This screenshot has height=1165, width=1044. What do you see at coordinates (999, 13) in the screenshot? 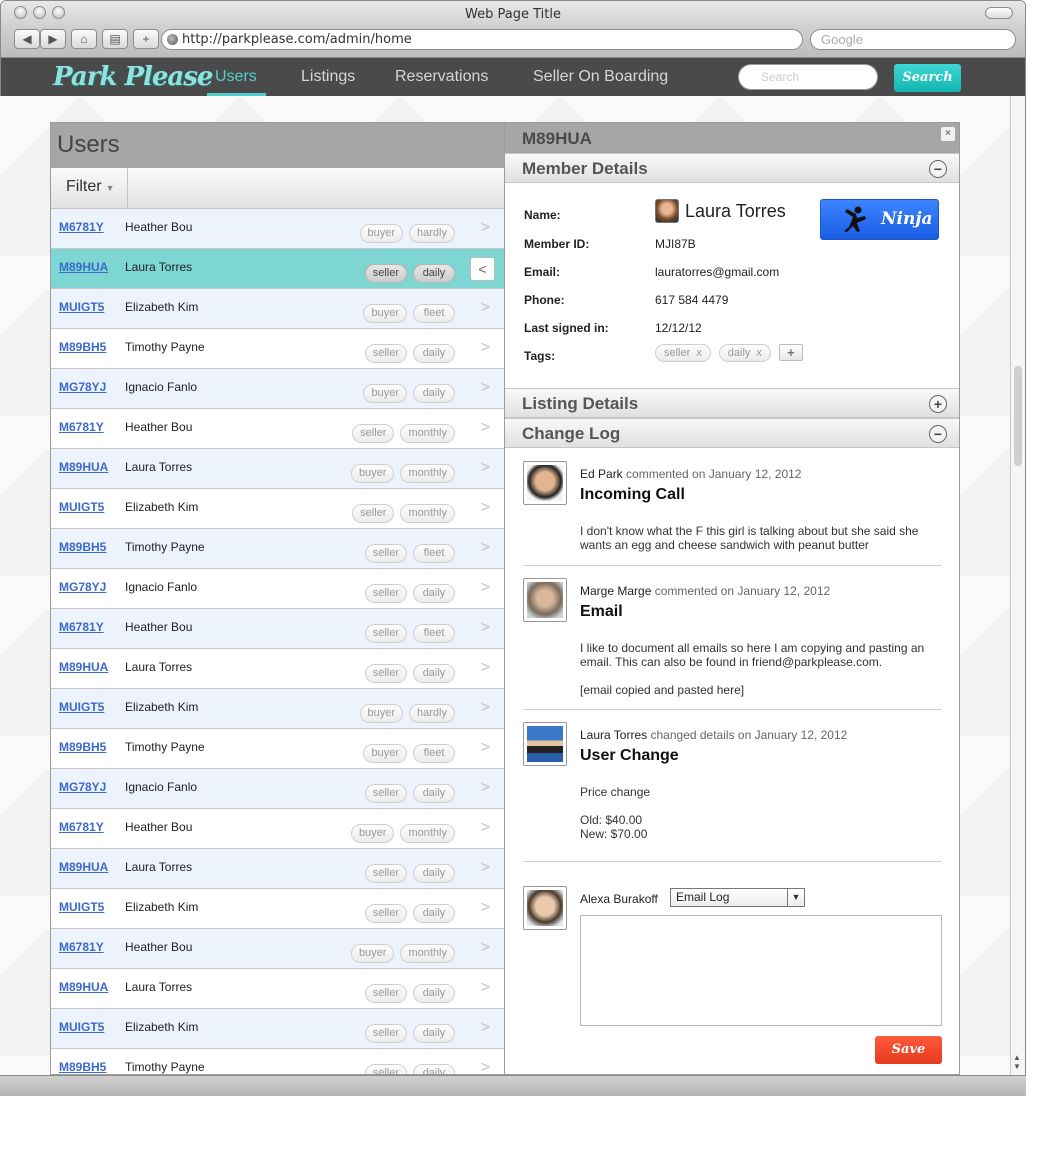
I see `toolbar-toggle-button` at bounding box center [999, 13].